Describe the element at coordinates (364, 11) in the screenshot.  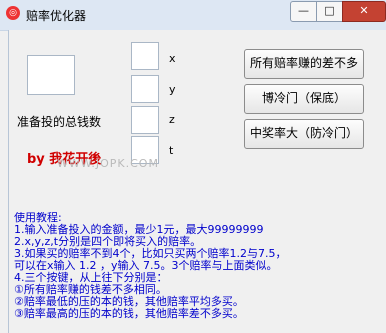
I see `close-button: ✕` at that location.